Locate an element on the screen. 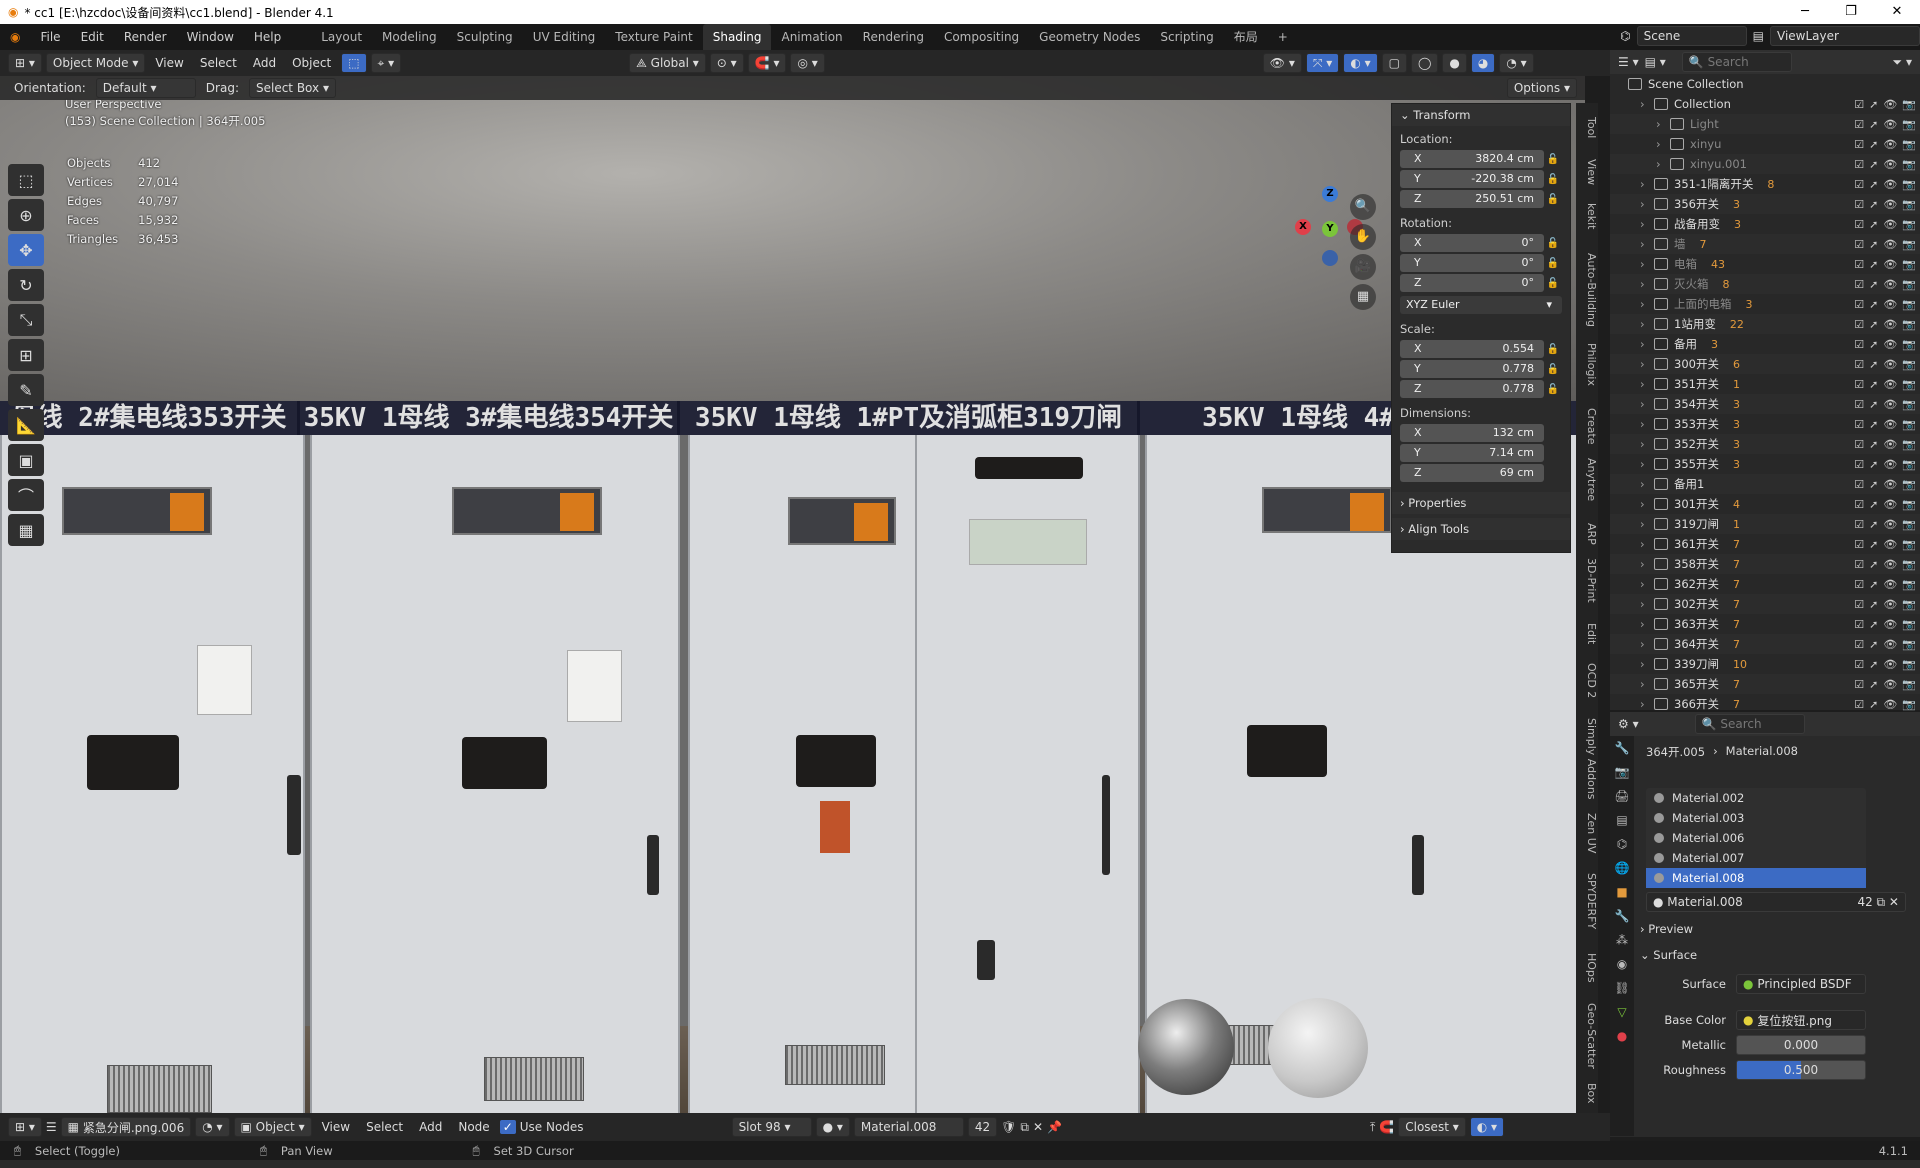  tab-compositing: Compositing is located at coordinates (981, 37).